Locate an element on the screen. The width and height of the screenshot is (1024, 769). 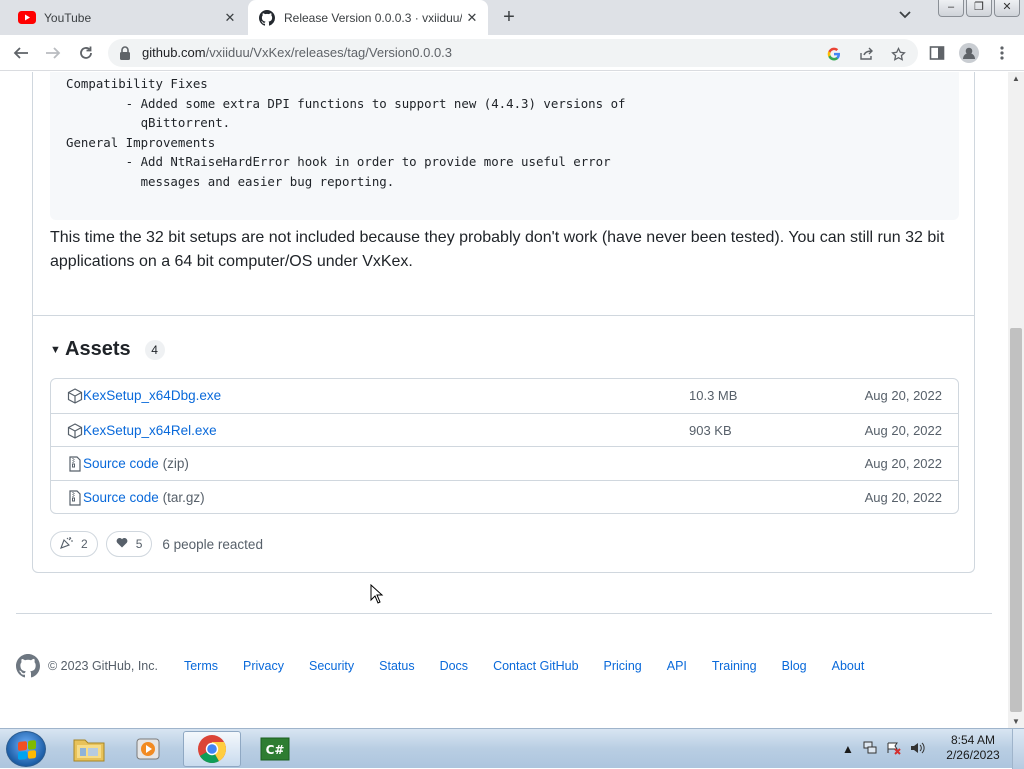
footer-link-pricing: Pricing is located at coordinates (623, 666).